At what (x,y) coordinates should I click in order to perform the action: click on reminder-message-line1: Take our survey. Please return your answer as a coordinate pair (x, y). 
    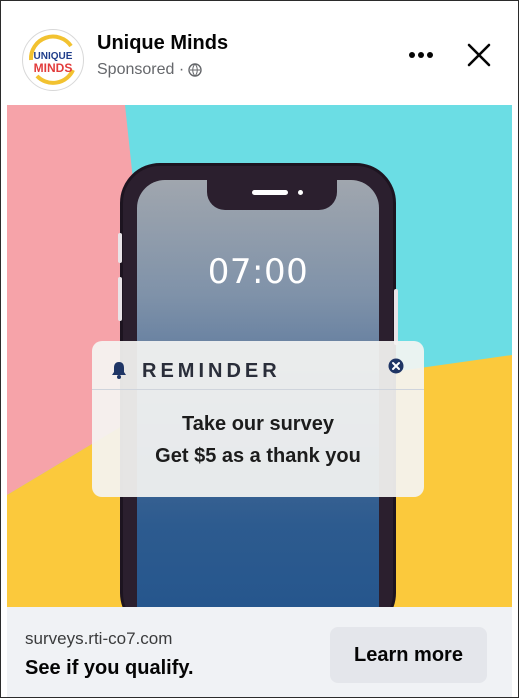
    Looking at the image, I should click on (258, 424).